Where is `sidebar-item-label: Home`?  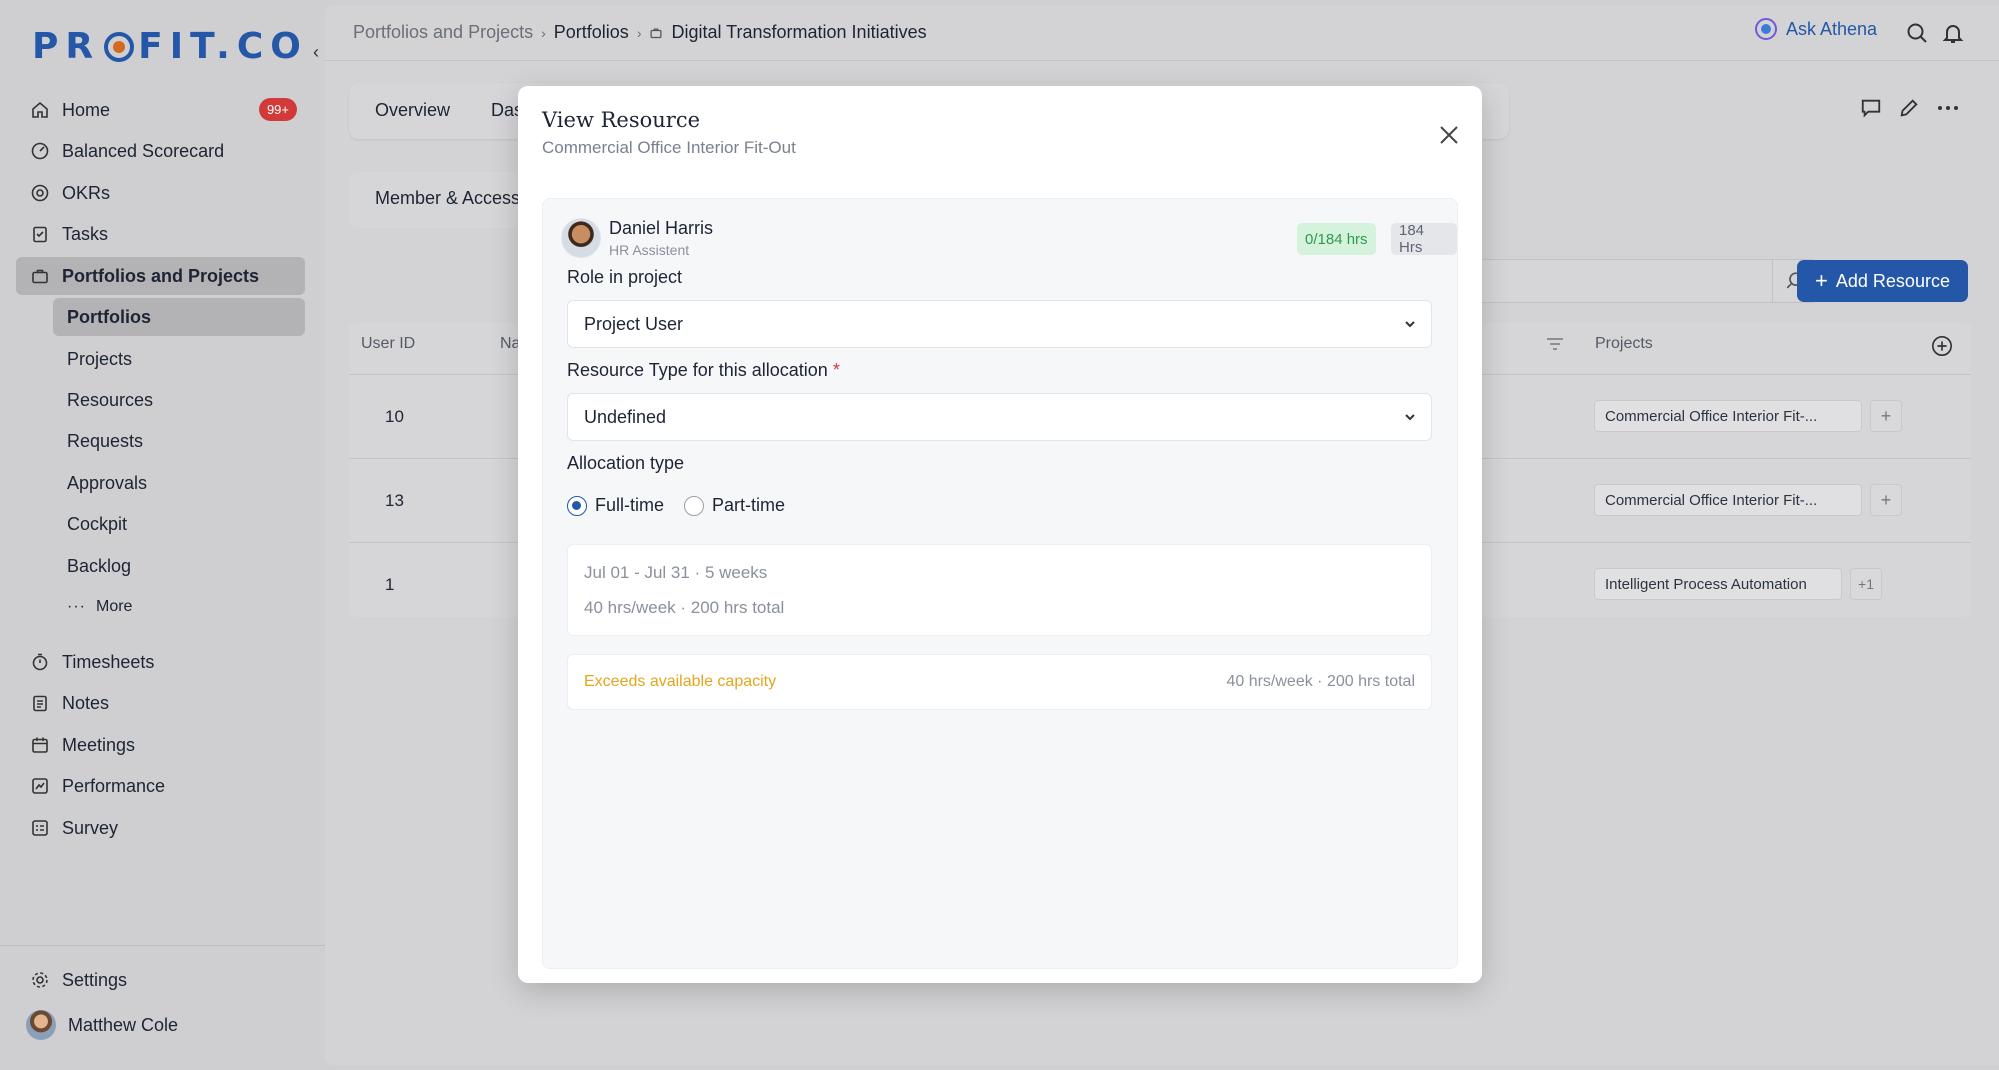 sidebar-item-label: Home is located at coordinates (86, 109).